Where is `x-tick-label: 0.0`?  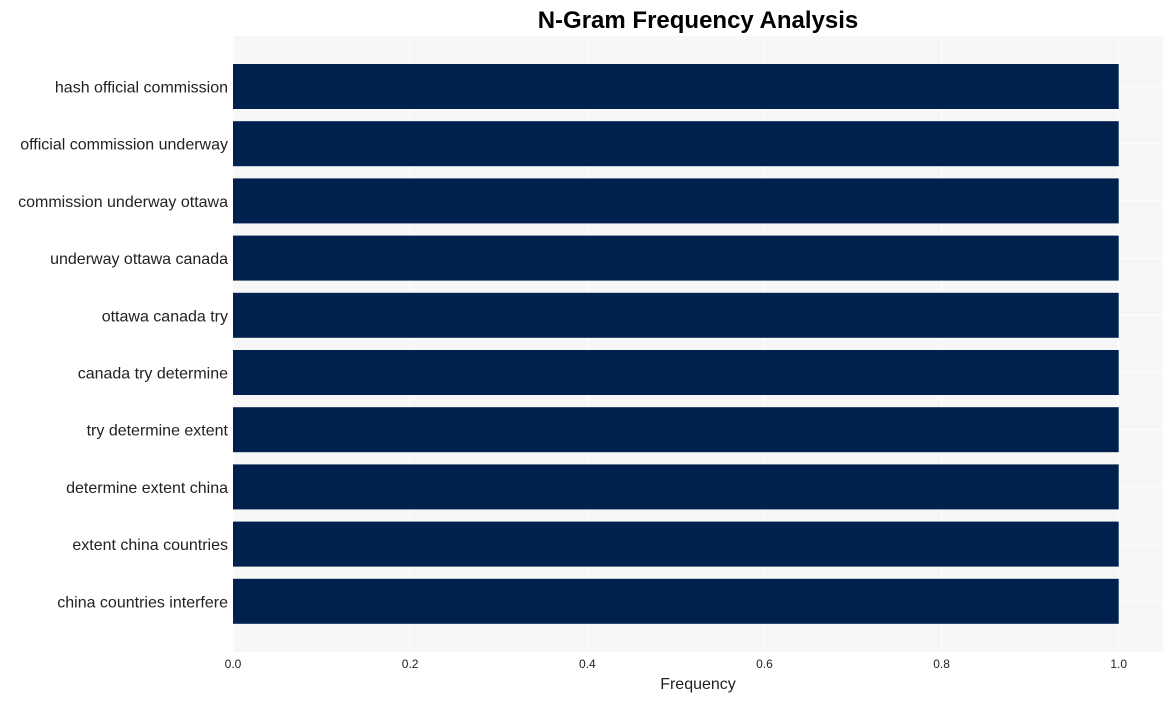
x-tick-label: 0.0 is located at coordinates (233, 664).